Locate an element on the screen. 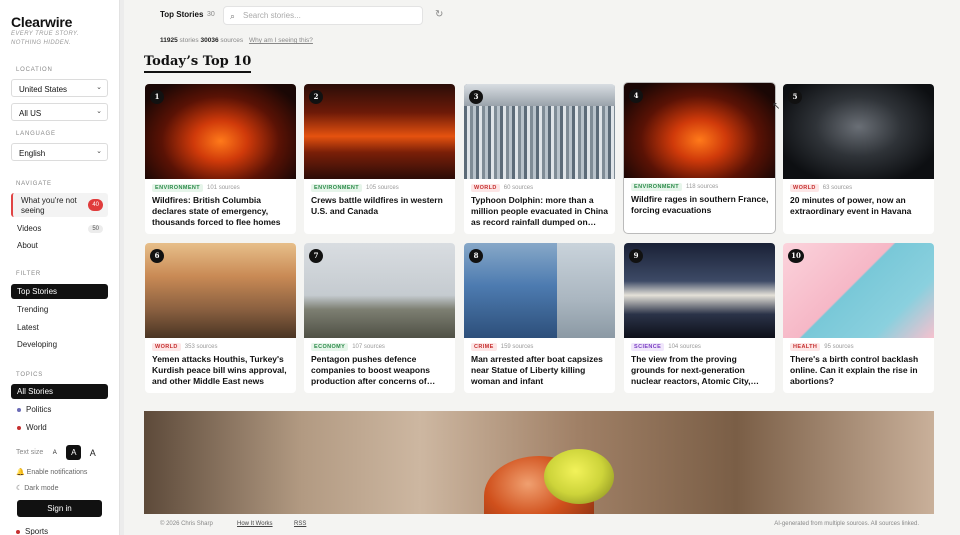 The height and width of the screenshot is (535, 960). region-select: All US ⌄ is located at coordinates (59, 112).